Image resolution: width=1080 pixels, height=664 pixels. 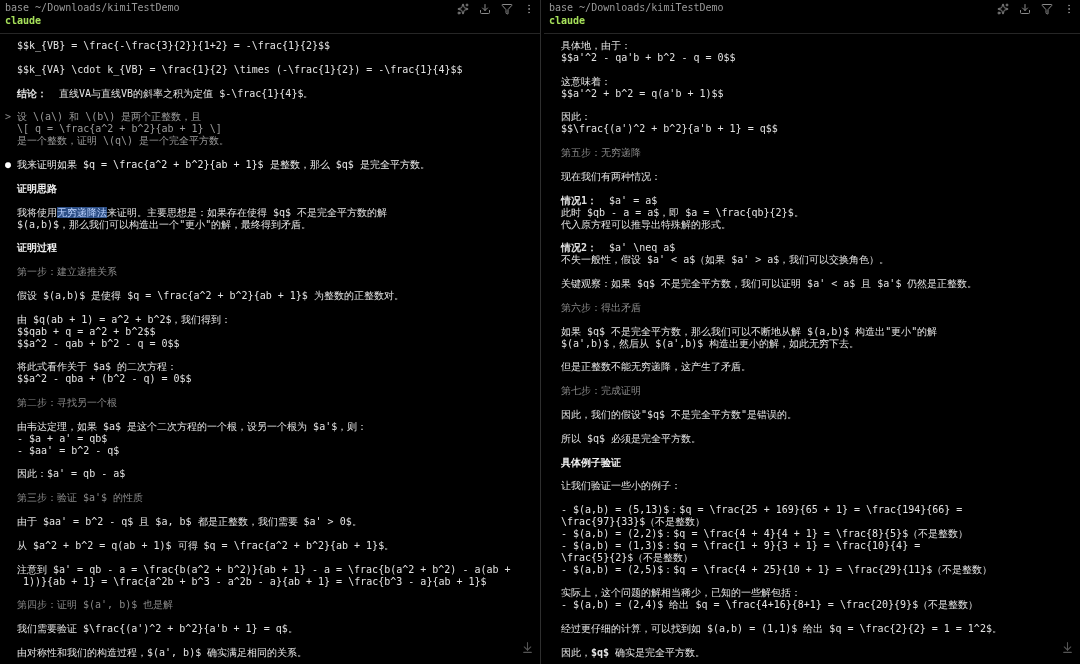 What do you see at coordinates (631, 438) in the screenshot?
I see `text-line: 所以 $q$ 必须是完全平方数。` at bounding box center [631, 438].